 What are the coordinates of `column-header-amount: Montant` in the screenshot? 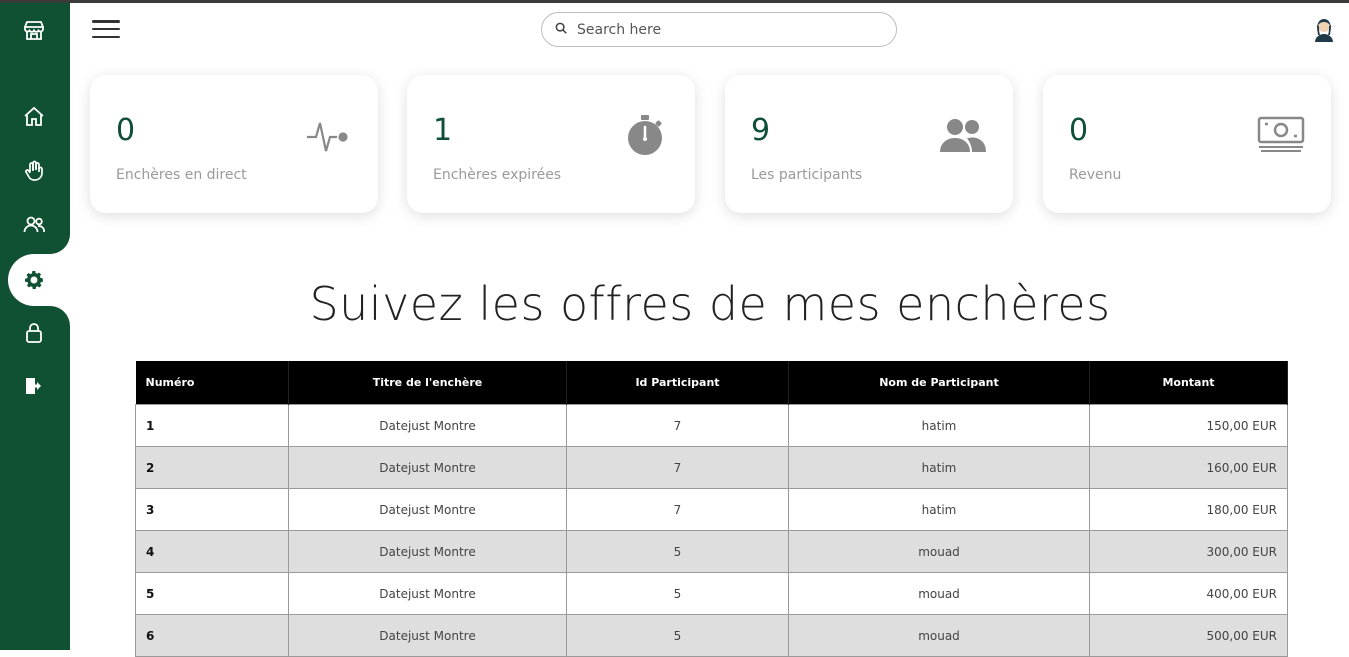 It's located at (1188, 383).